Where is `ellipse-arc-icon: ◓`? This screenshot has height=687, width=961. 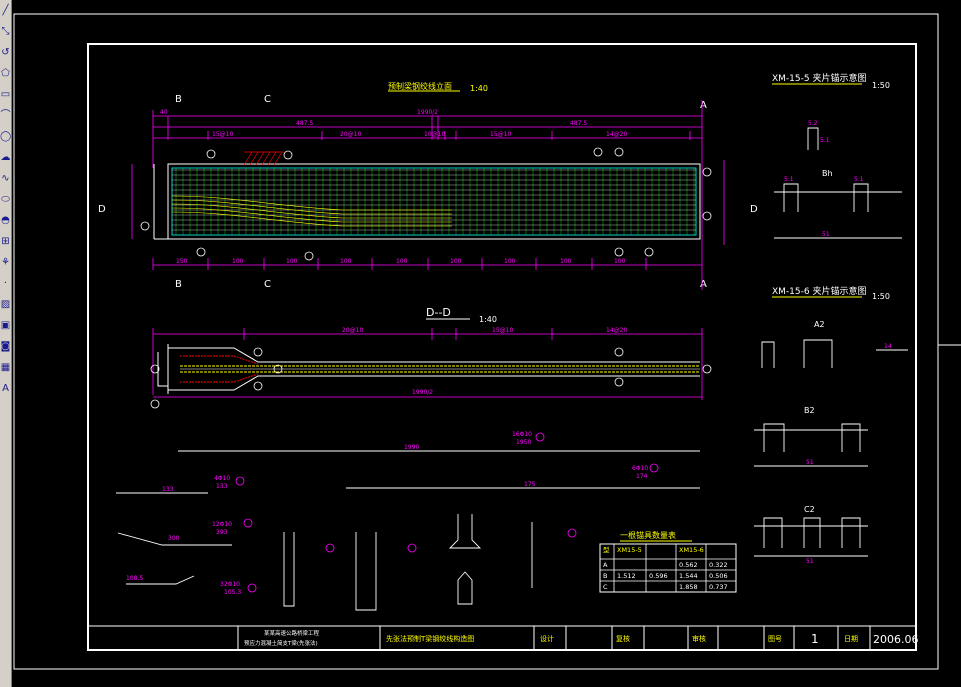 ellipse-arc-icon: ◓ is located at coordinates (5, 221).